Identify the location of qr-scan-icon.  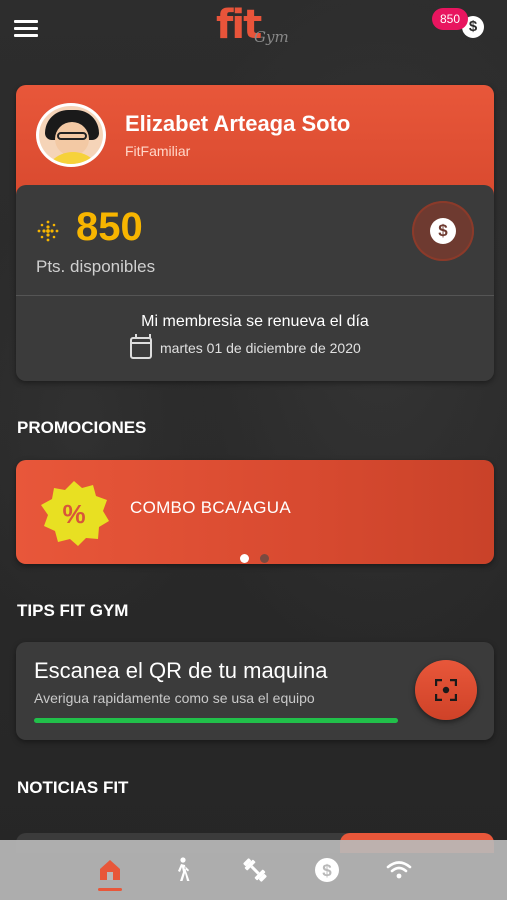
(446, 690).